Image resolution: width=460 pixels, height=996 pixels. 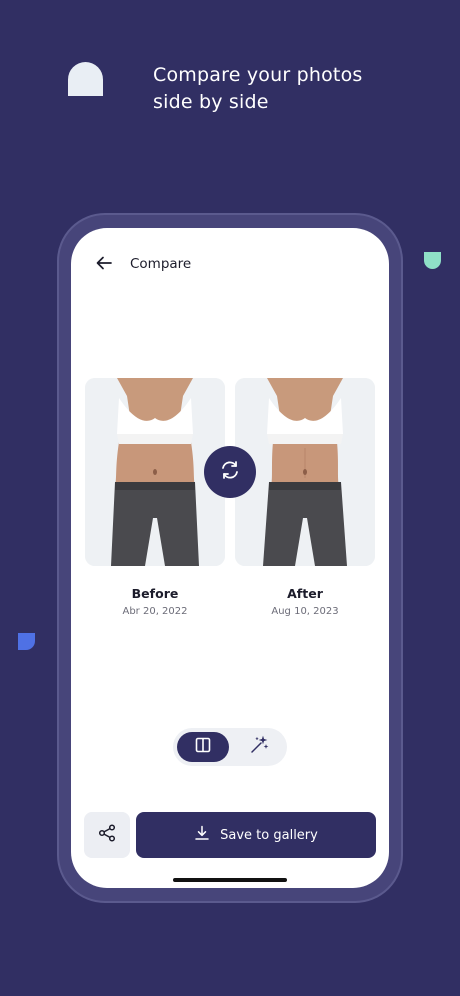 I want to click on decorative-blue-shape, so click(x=26, y=641).